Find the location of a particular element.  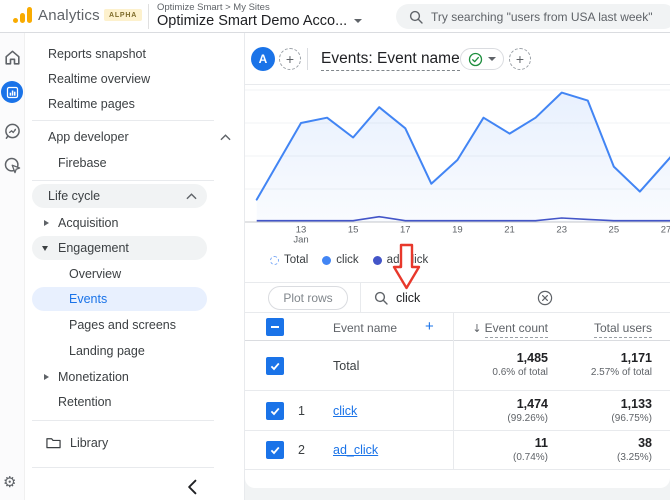

sidebar-item-library: Library is located at coordinates (135, 443).